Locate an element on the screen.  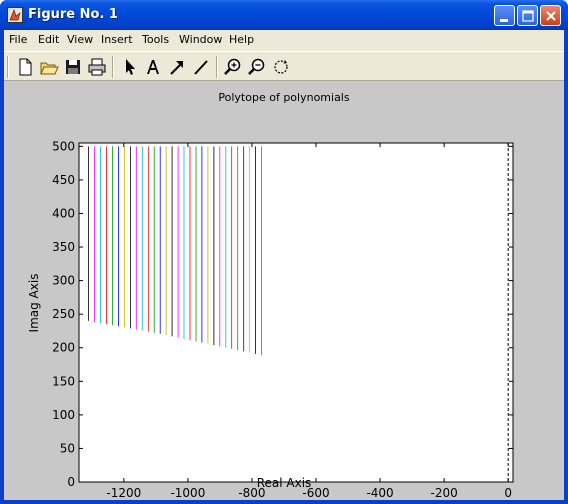
open-folder-icon is located at coordinates (49, 68).